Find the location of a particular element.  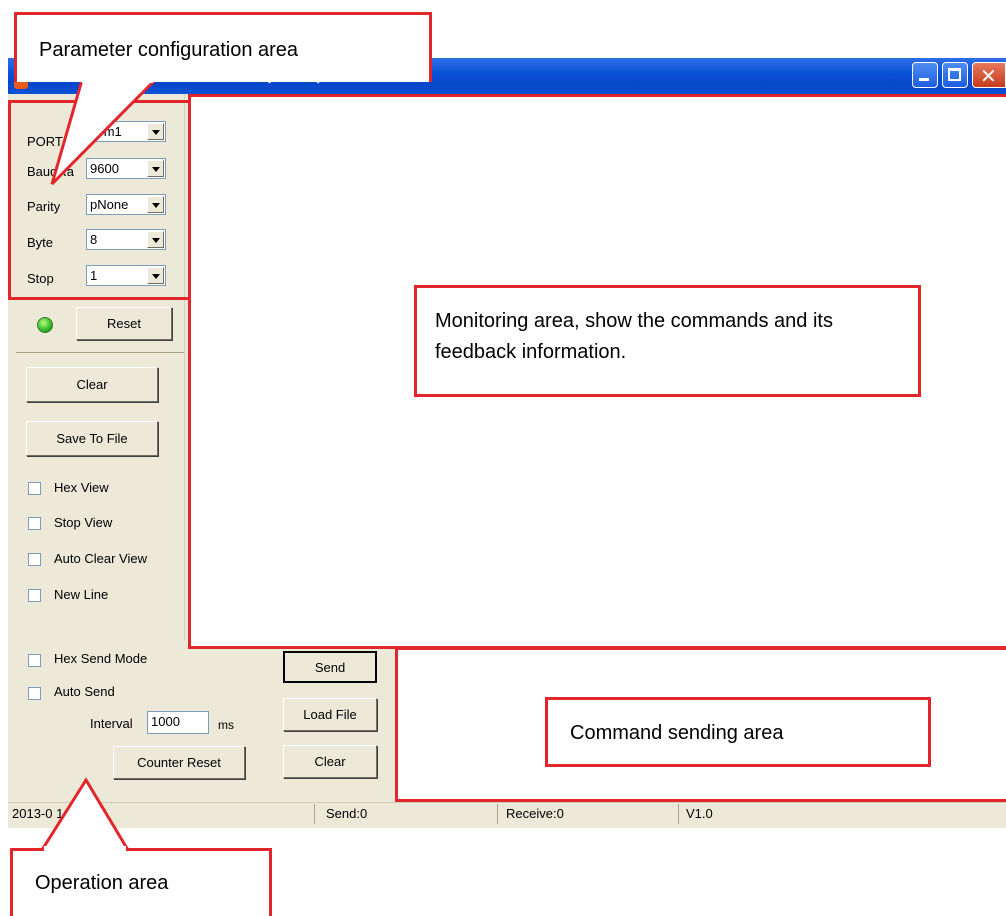

param-callout-pointer is located at coordinates (104, 132).